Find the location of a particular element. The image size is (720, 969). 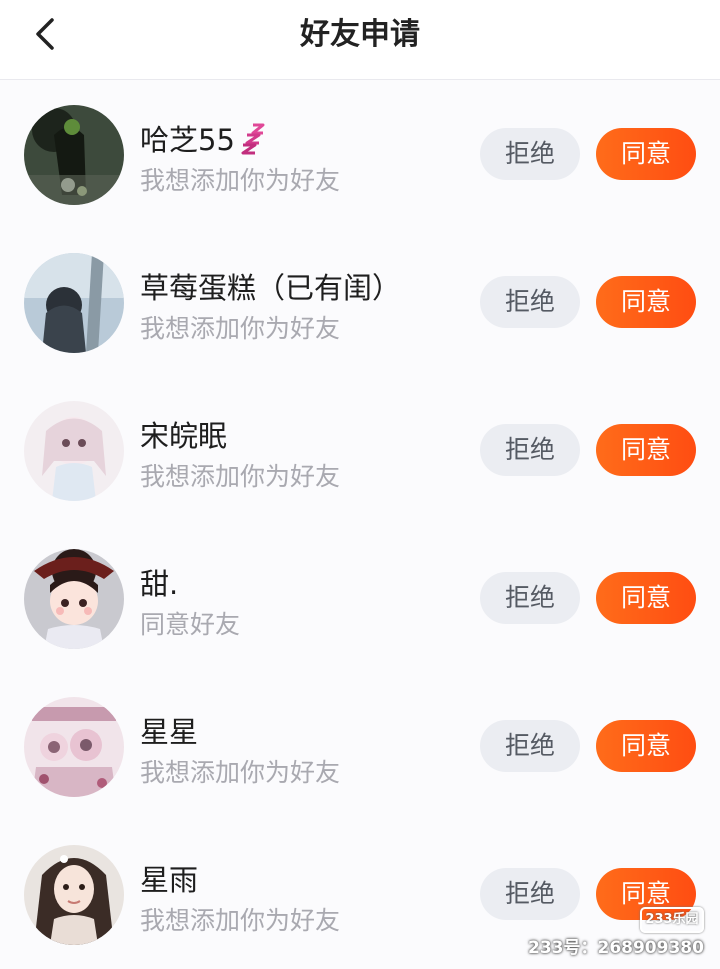

watermark-id: 233号：268909380 is located at coordinates (616, 948).